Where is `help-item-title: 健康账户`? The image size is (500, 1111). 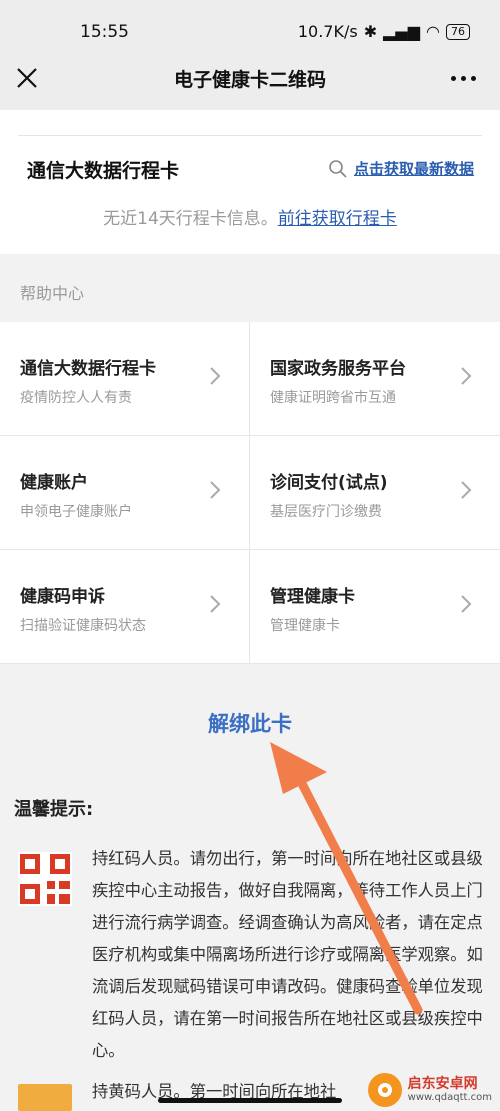 help-item-title: 健康账户 is located at coordinates (54, 483).